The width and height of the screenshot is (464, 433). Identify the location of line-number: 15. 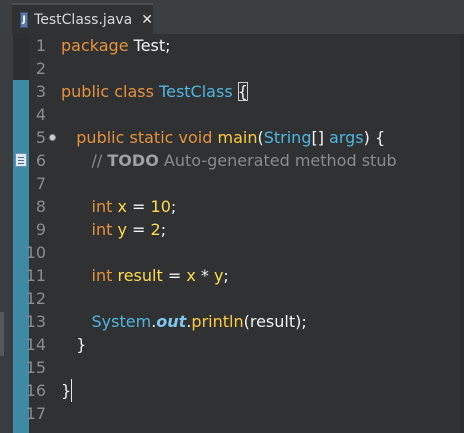
(35, 367).